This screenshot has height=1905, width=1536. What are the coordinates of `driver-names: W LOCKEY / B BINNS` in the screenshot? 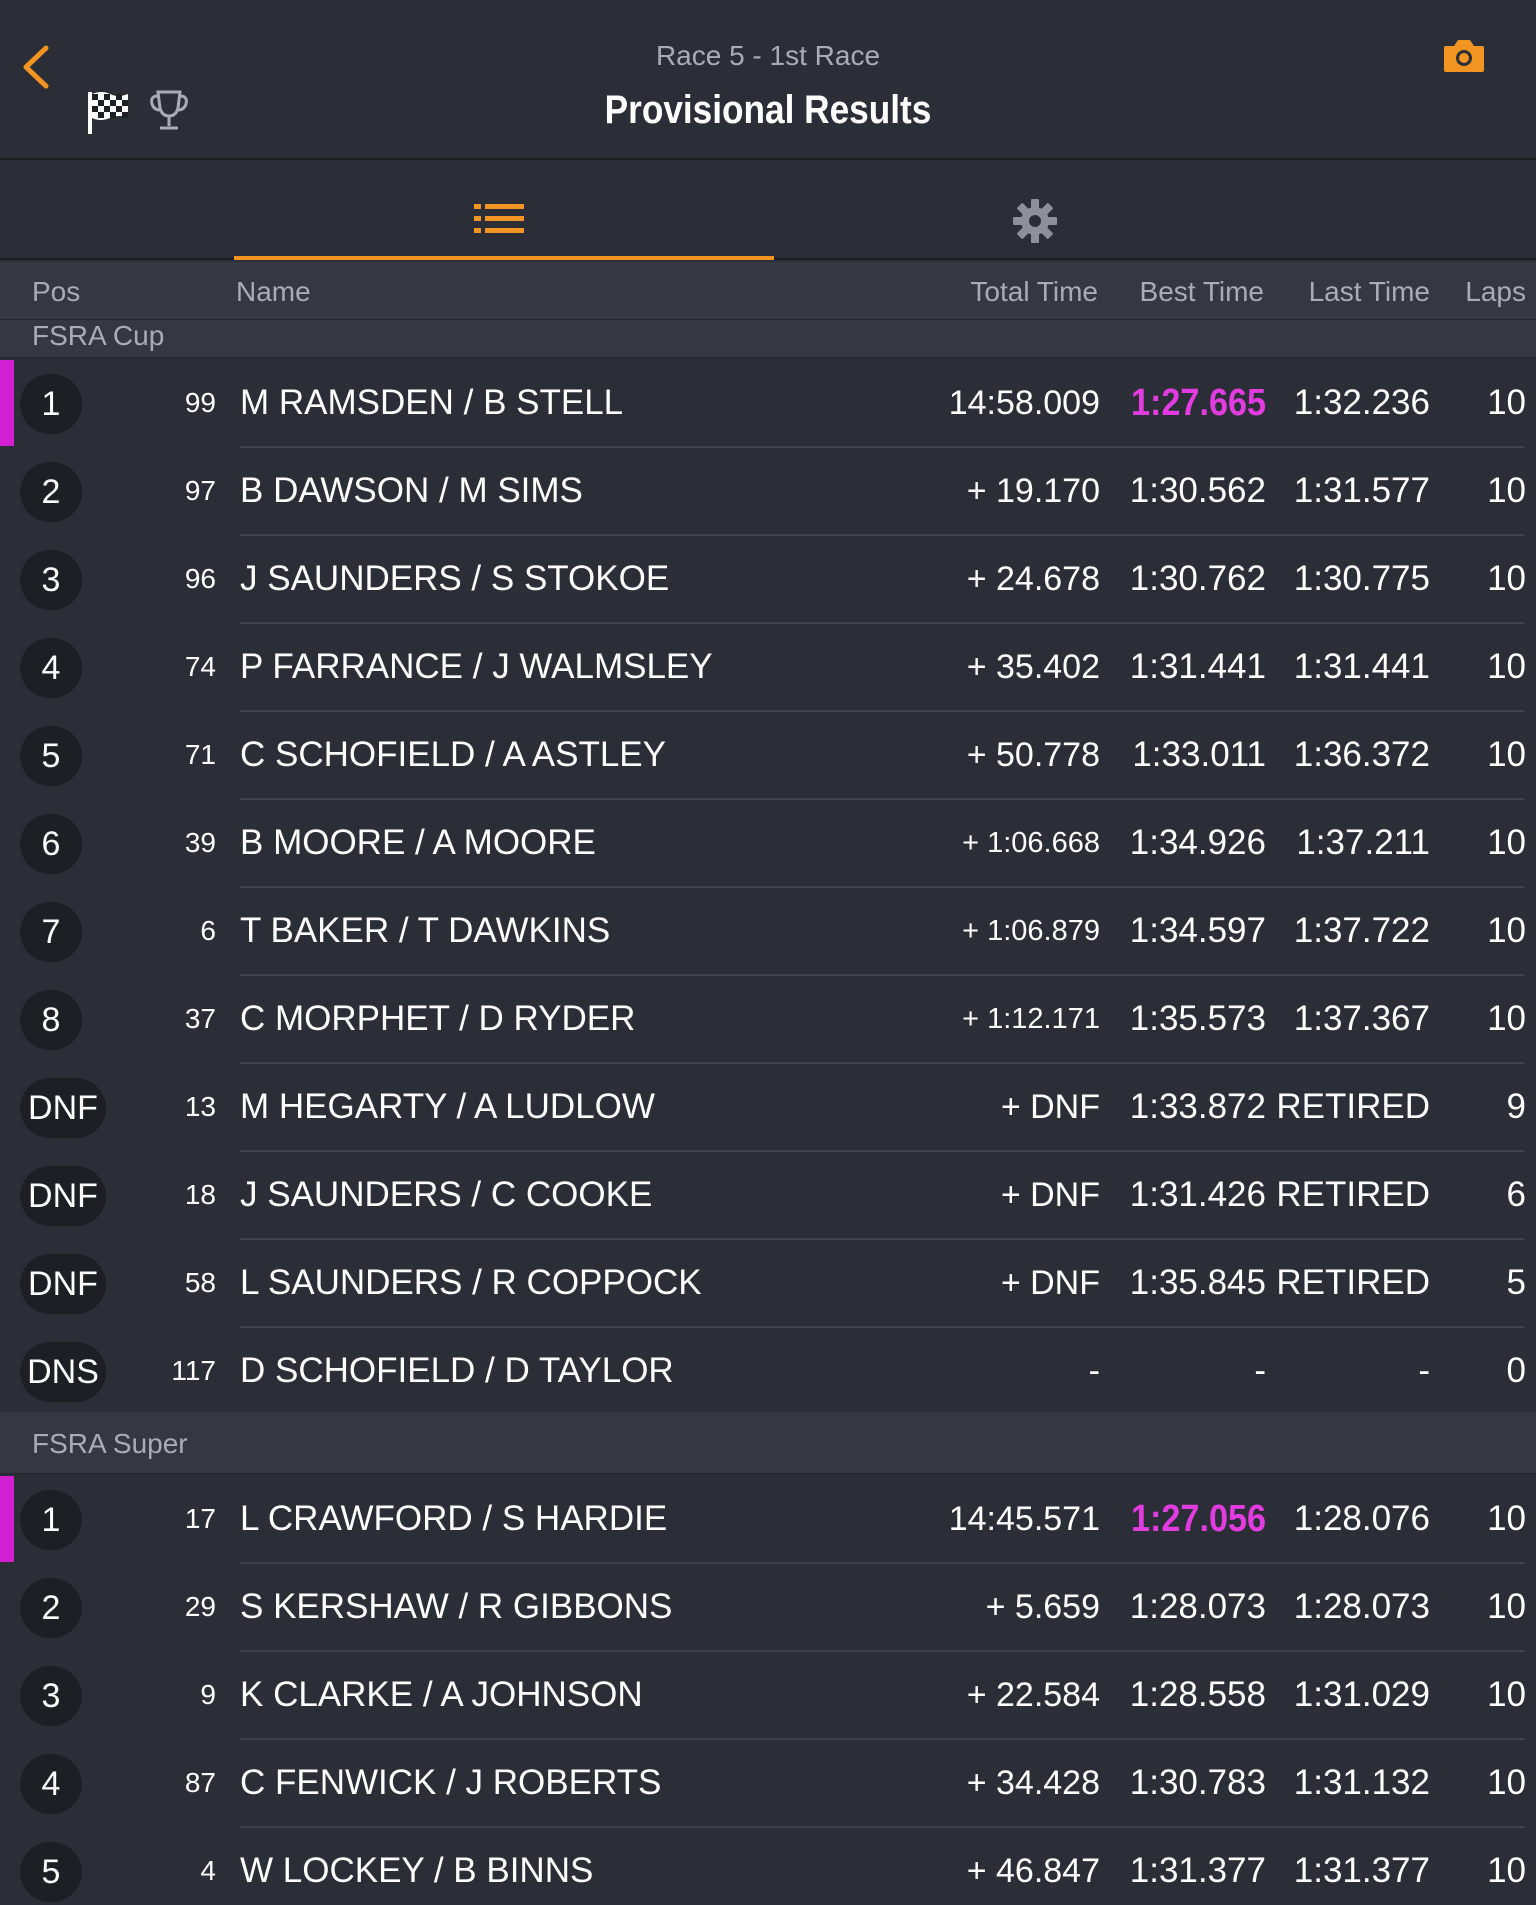 It's located at (417, 1870).